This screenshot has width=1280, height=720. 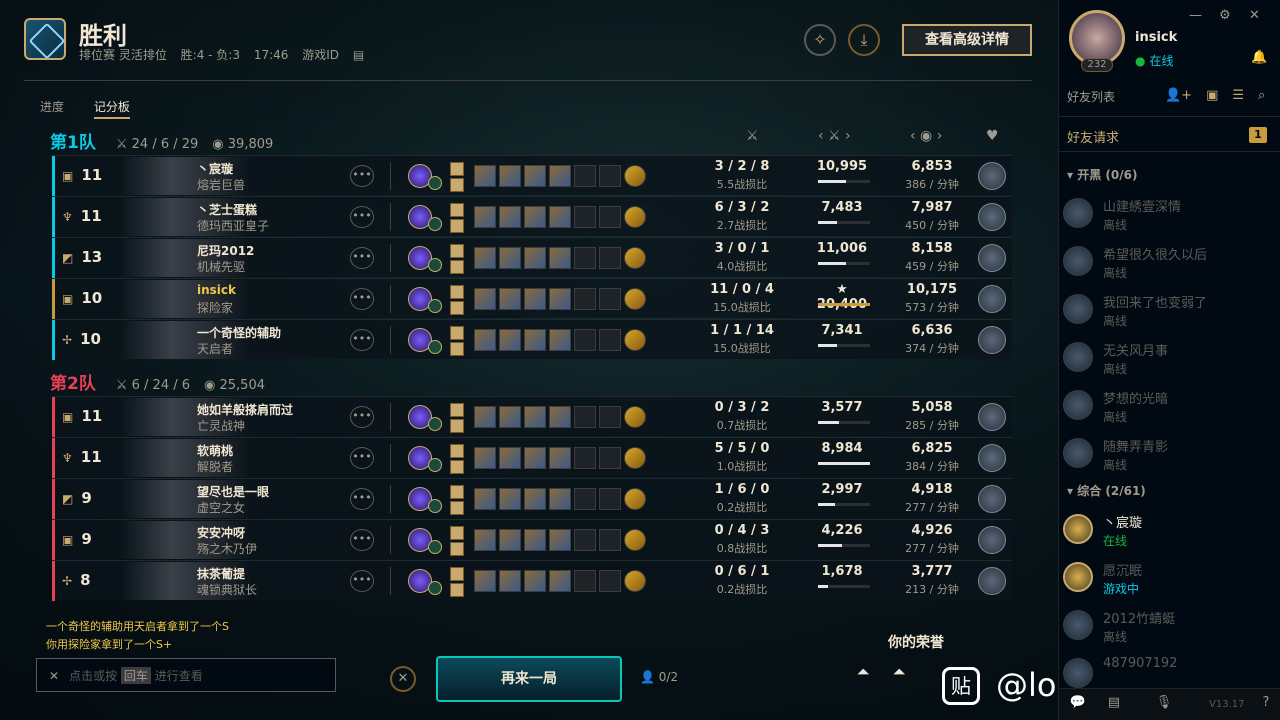 What do you see at coordinates (221, 532) in the screenshot?
I see `player-name: 安安冲呀` at bounding box center [221, 532].